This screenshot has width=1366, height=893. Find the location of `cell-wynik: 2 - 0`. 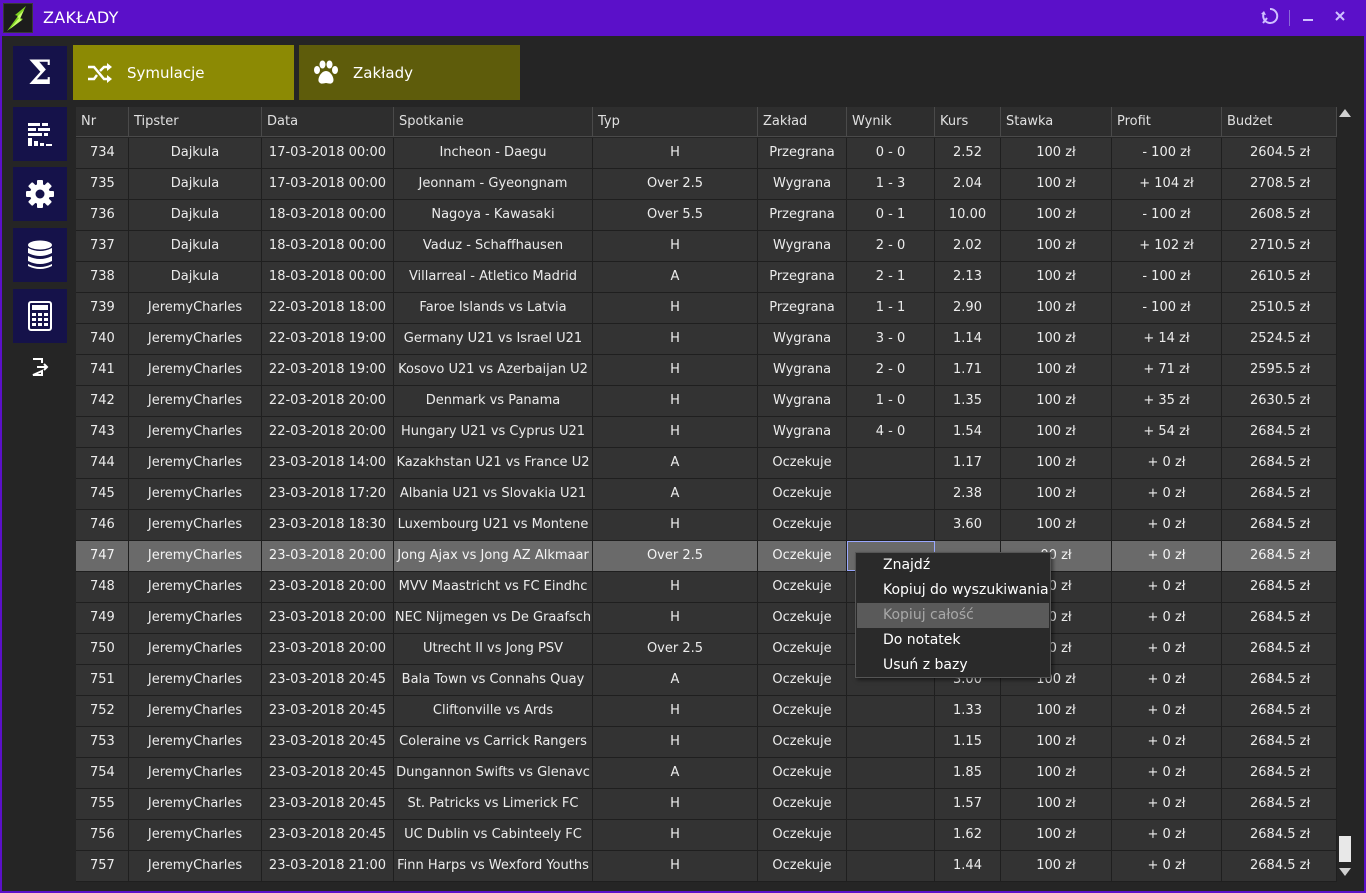

cell-wynik: 2 - 0 is located at coordinates (891, 370).